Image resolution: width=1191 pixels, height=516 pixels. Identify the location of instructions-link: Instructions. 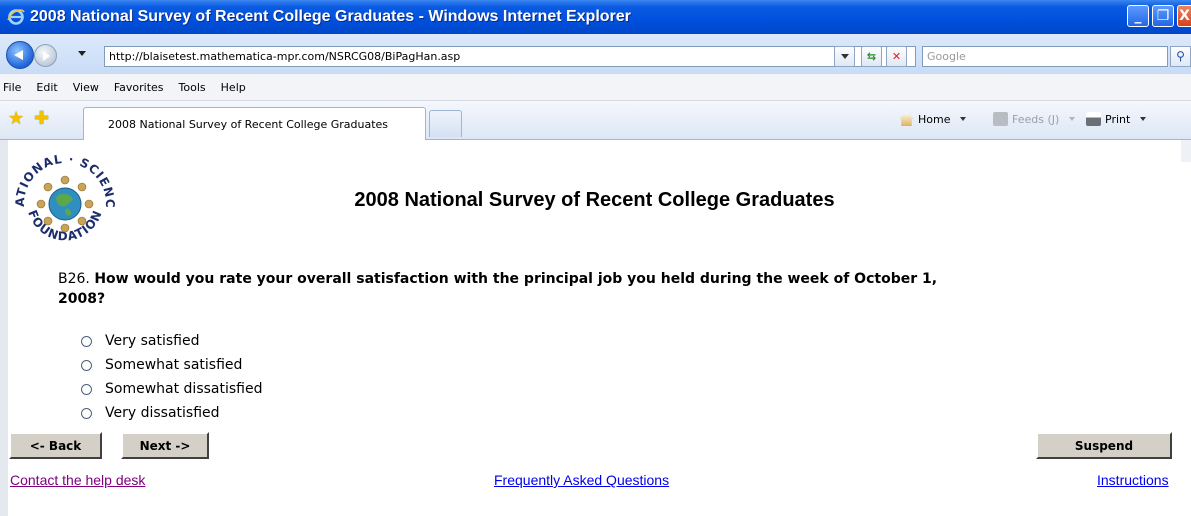
(1133, 480).